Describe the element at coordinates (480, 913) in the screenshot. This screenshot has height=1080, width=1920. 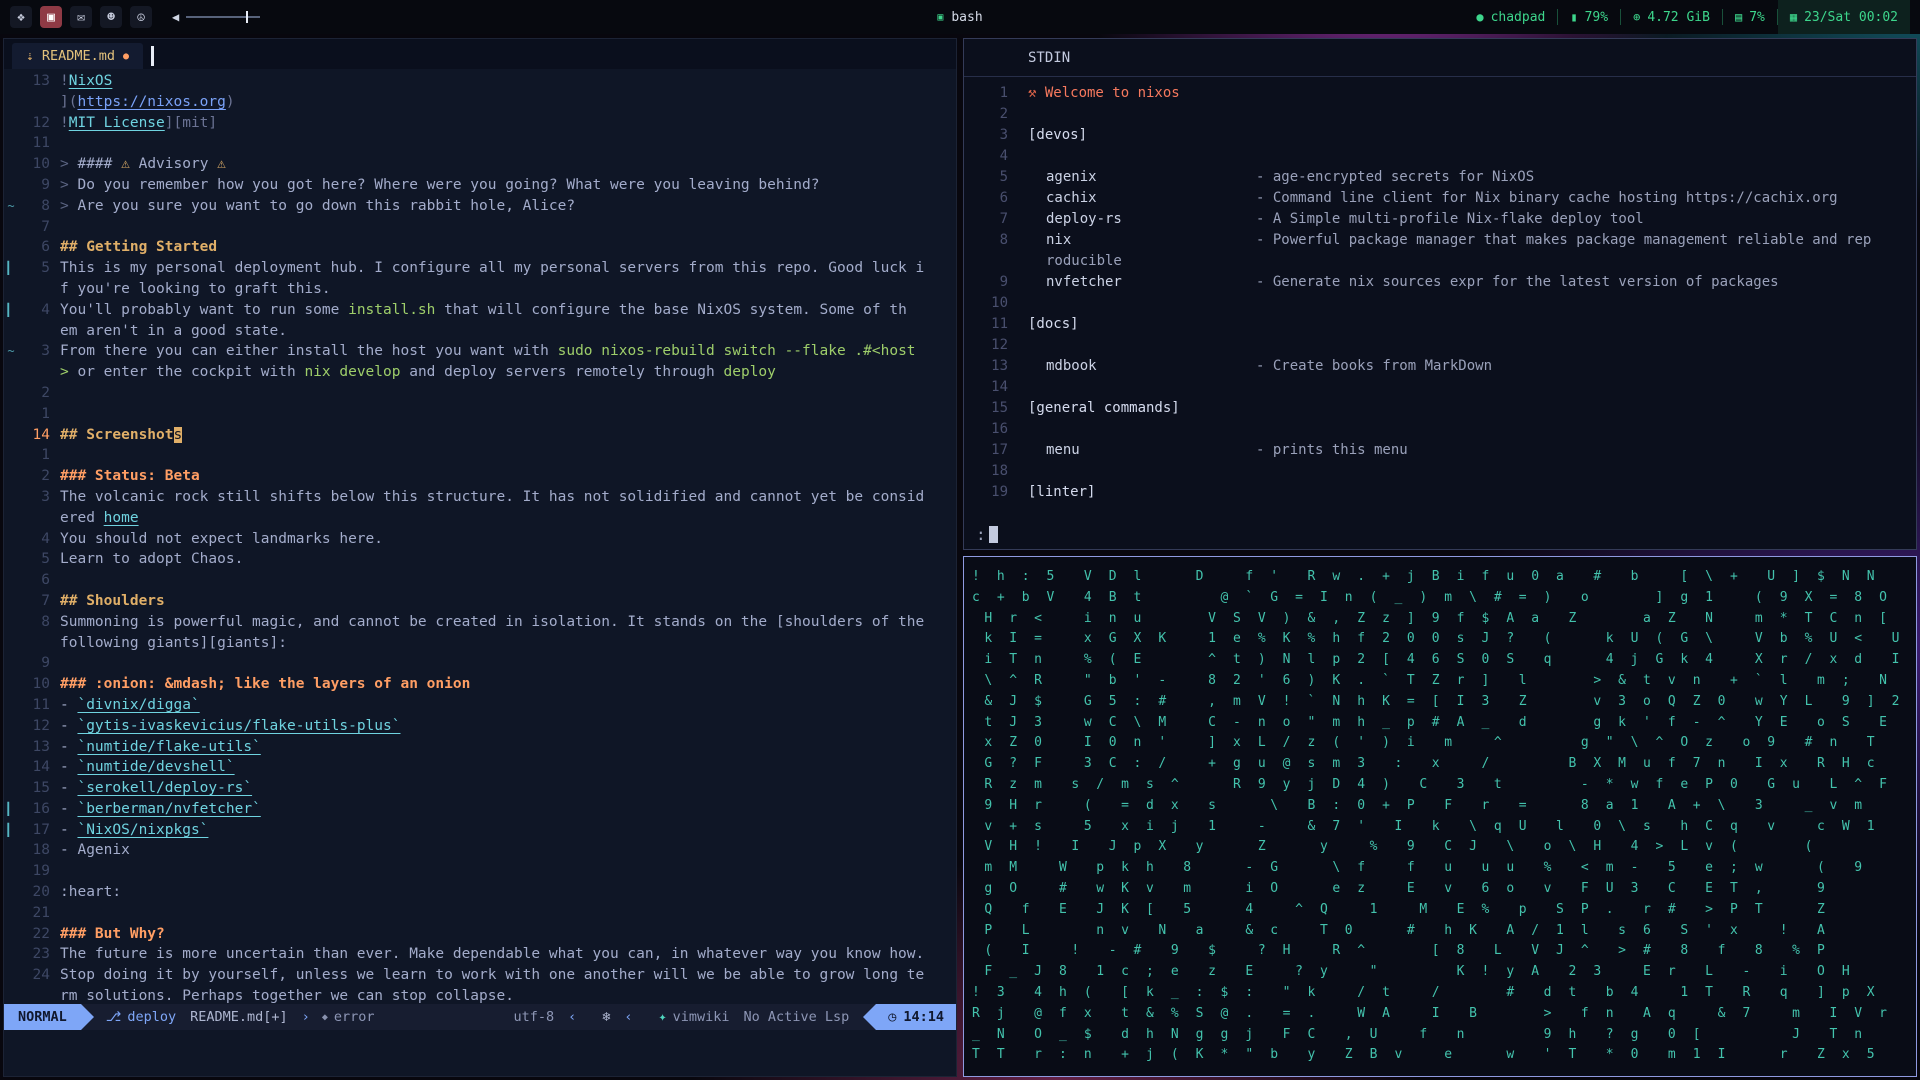
I see `editor-line: 21` at that location.